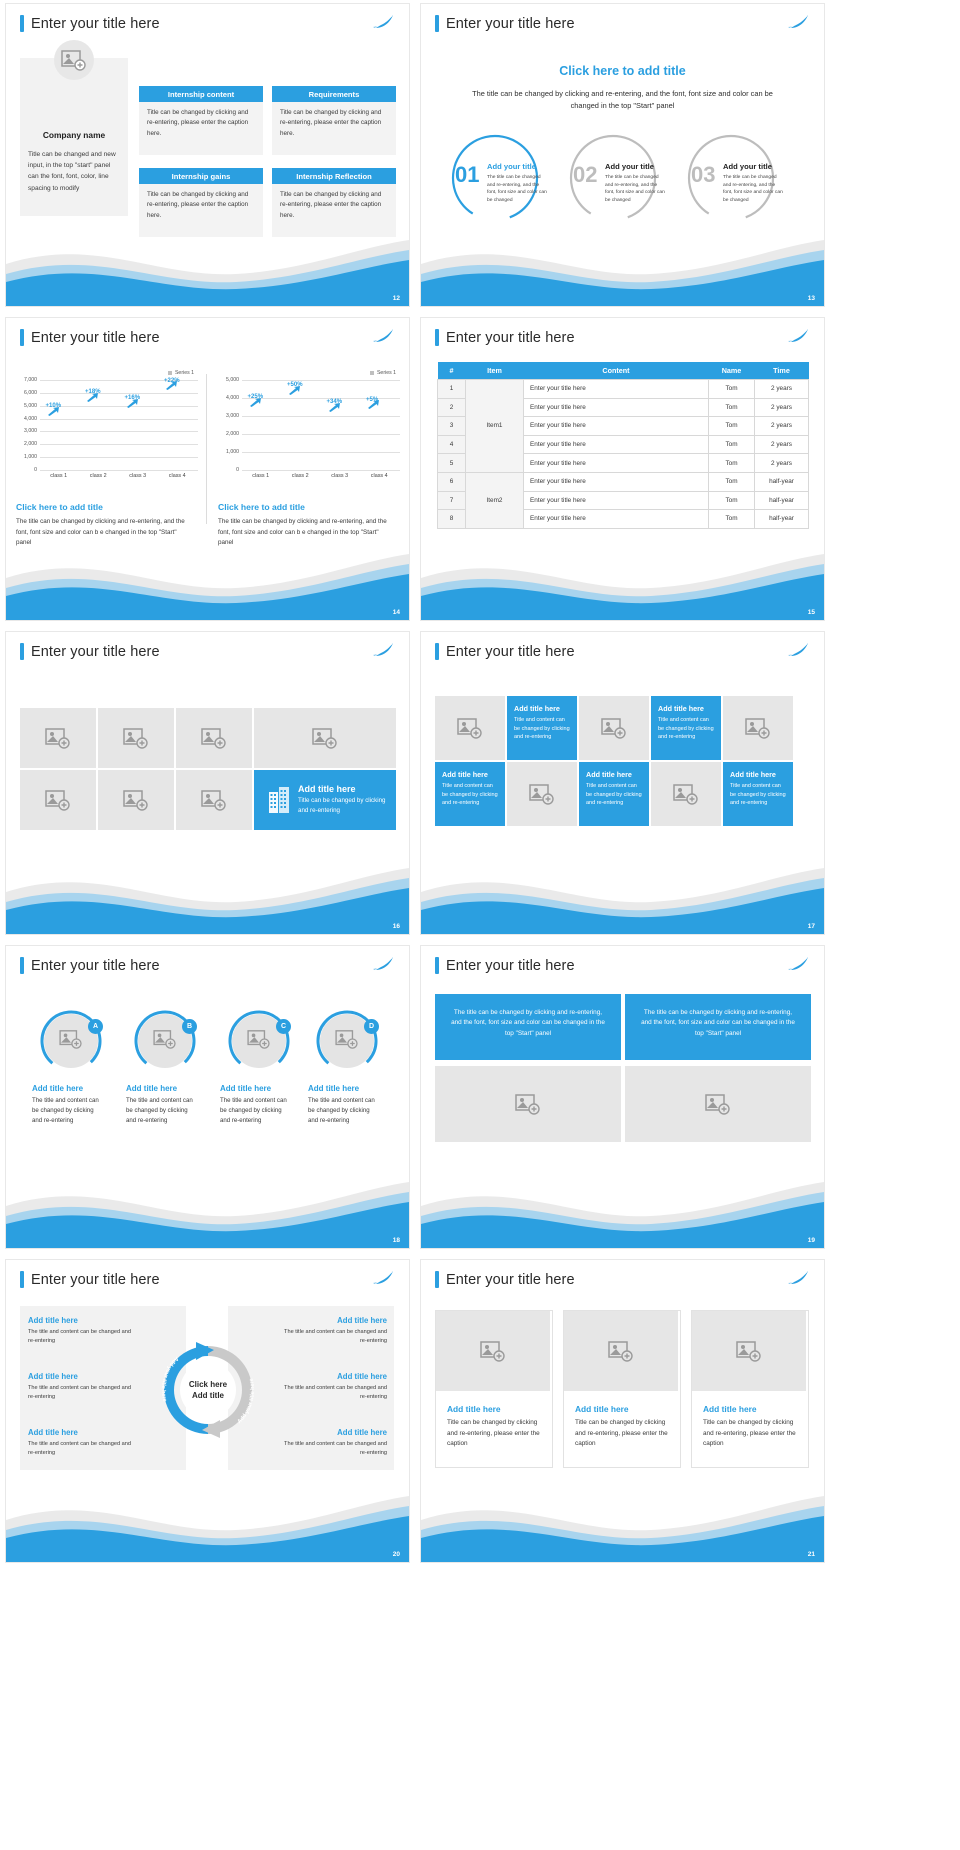  Describe the element at coordinates (74, 60) in the screenshot. I see `company-image-placeholder` at that location.